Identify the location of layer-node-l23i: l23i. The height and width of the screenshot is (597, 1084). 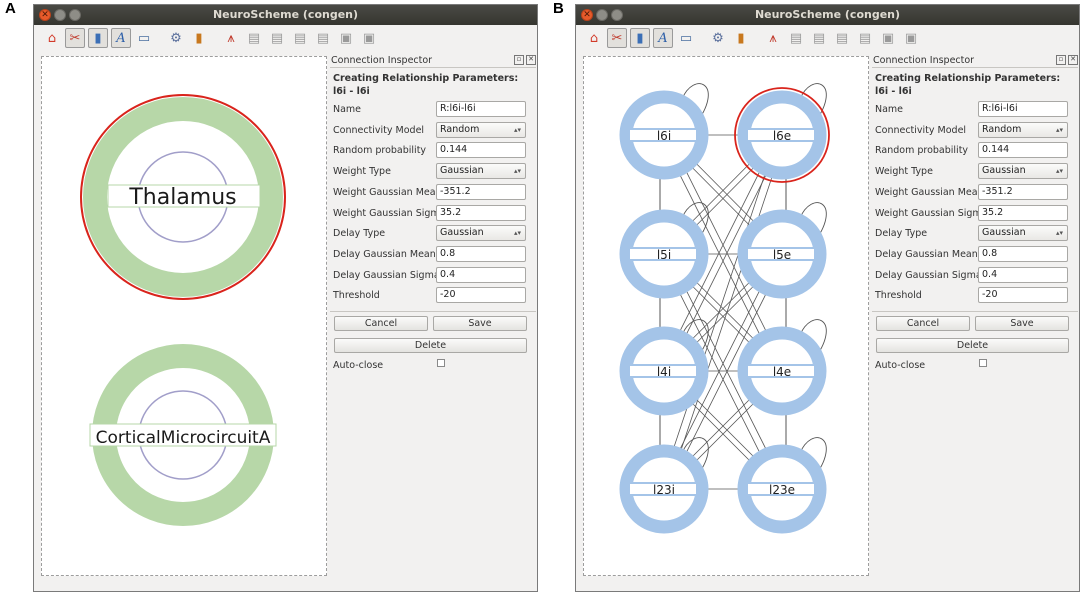
(664, 489).